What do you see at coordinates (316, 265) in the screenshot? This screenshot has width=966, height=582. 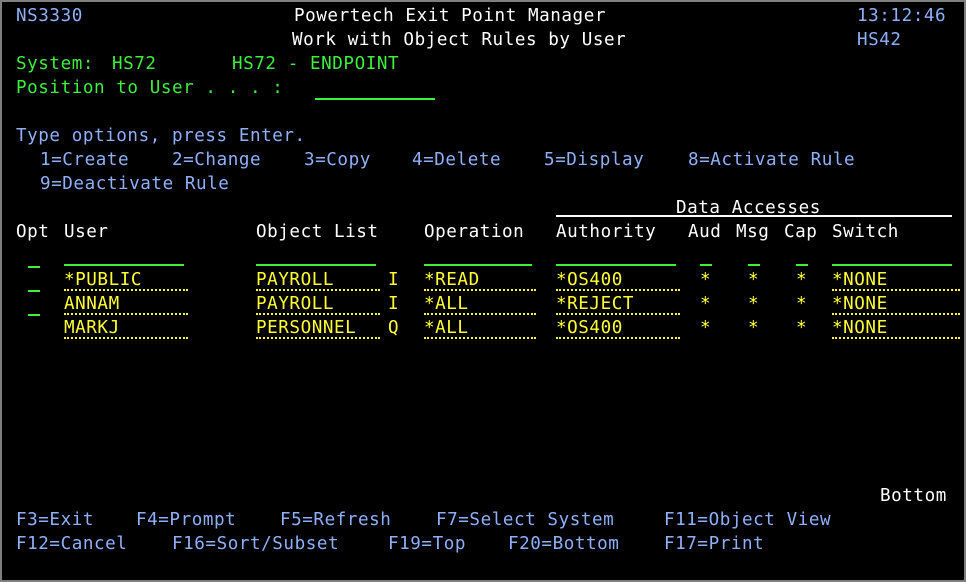 I see `col-object-list-underline` at bounding box center [316, 265].